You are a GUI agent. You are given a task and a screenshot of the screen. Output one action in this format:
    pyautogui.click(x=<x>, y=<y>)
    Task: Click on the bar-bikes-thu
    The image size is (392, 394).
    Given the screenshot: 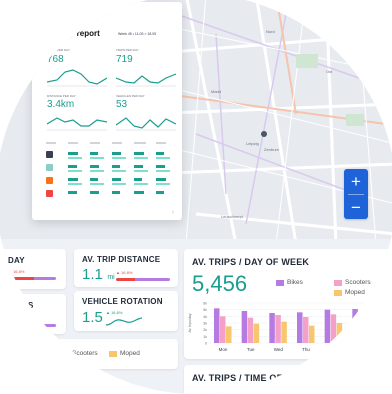 What is the action you would take?
    pyautogui.click(x=300, y=327)
    